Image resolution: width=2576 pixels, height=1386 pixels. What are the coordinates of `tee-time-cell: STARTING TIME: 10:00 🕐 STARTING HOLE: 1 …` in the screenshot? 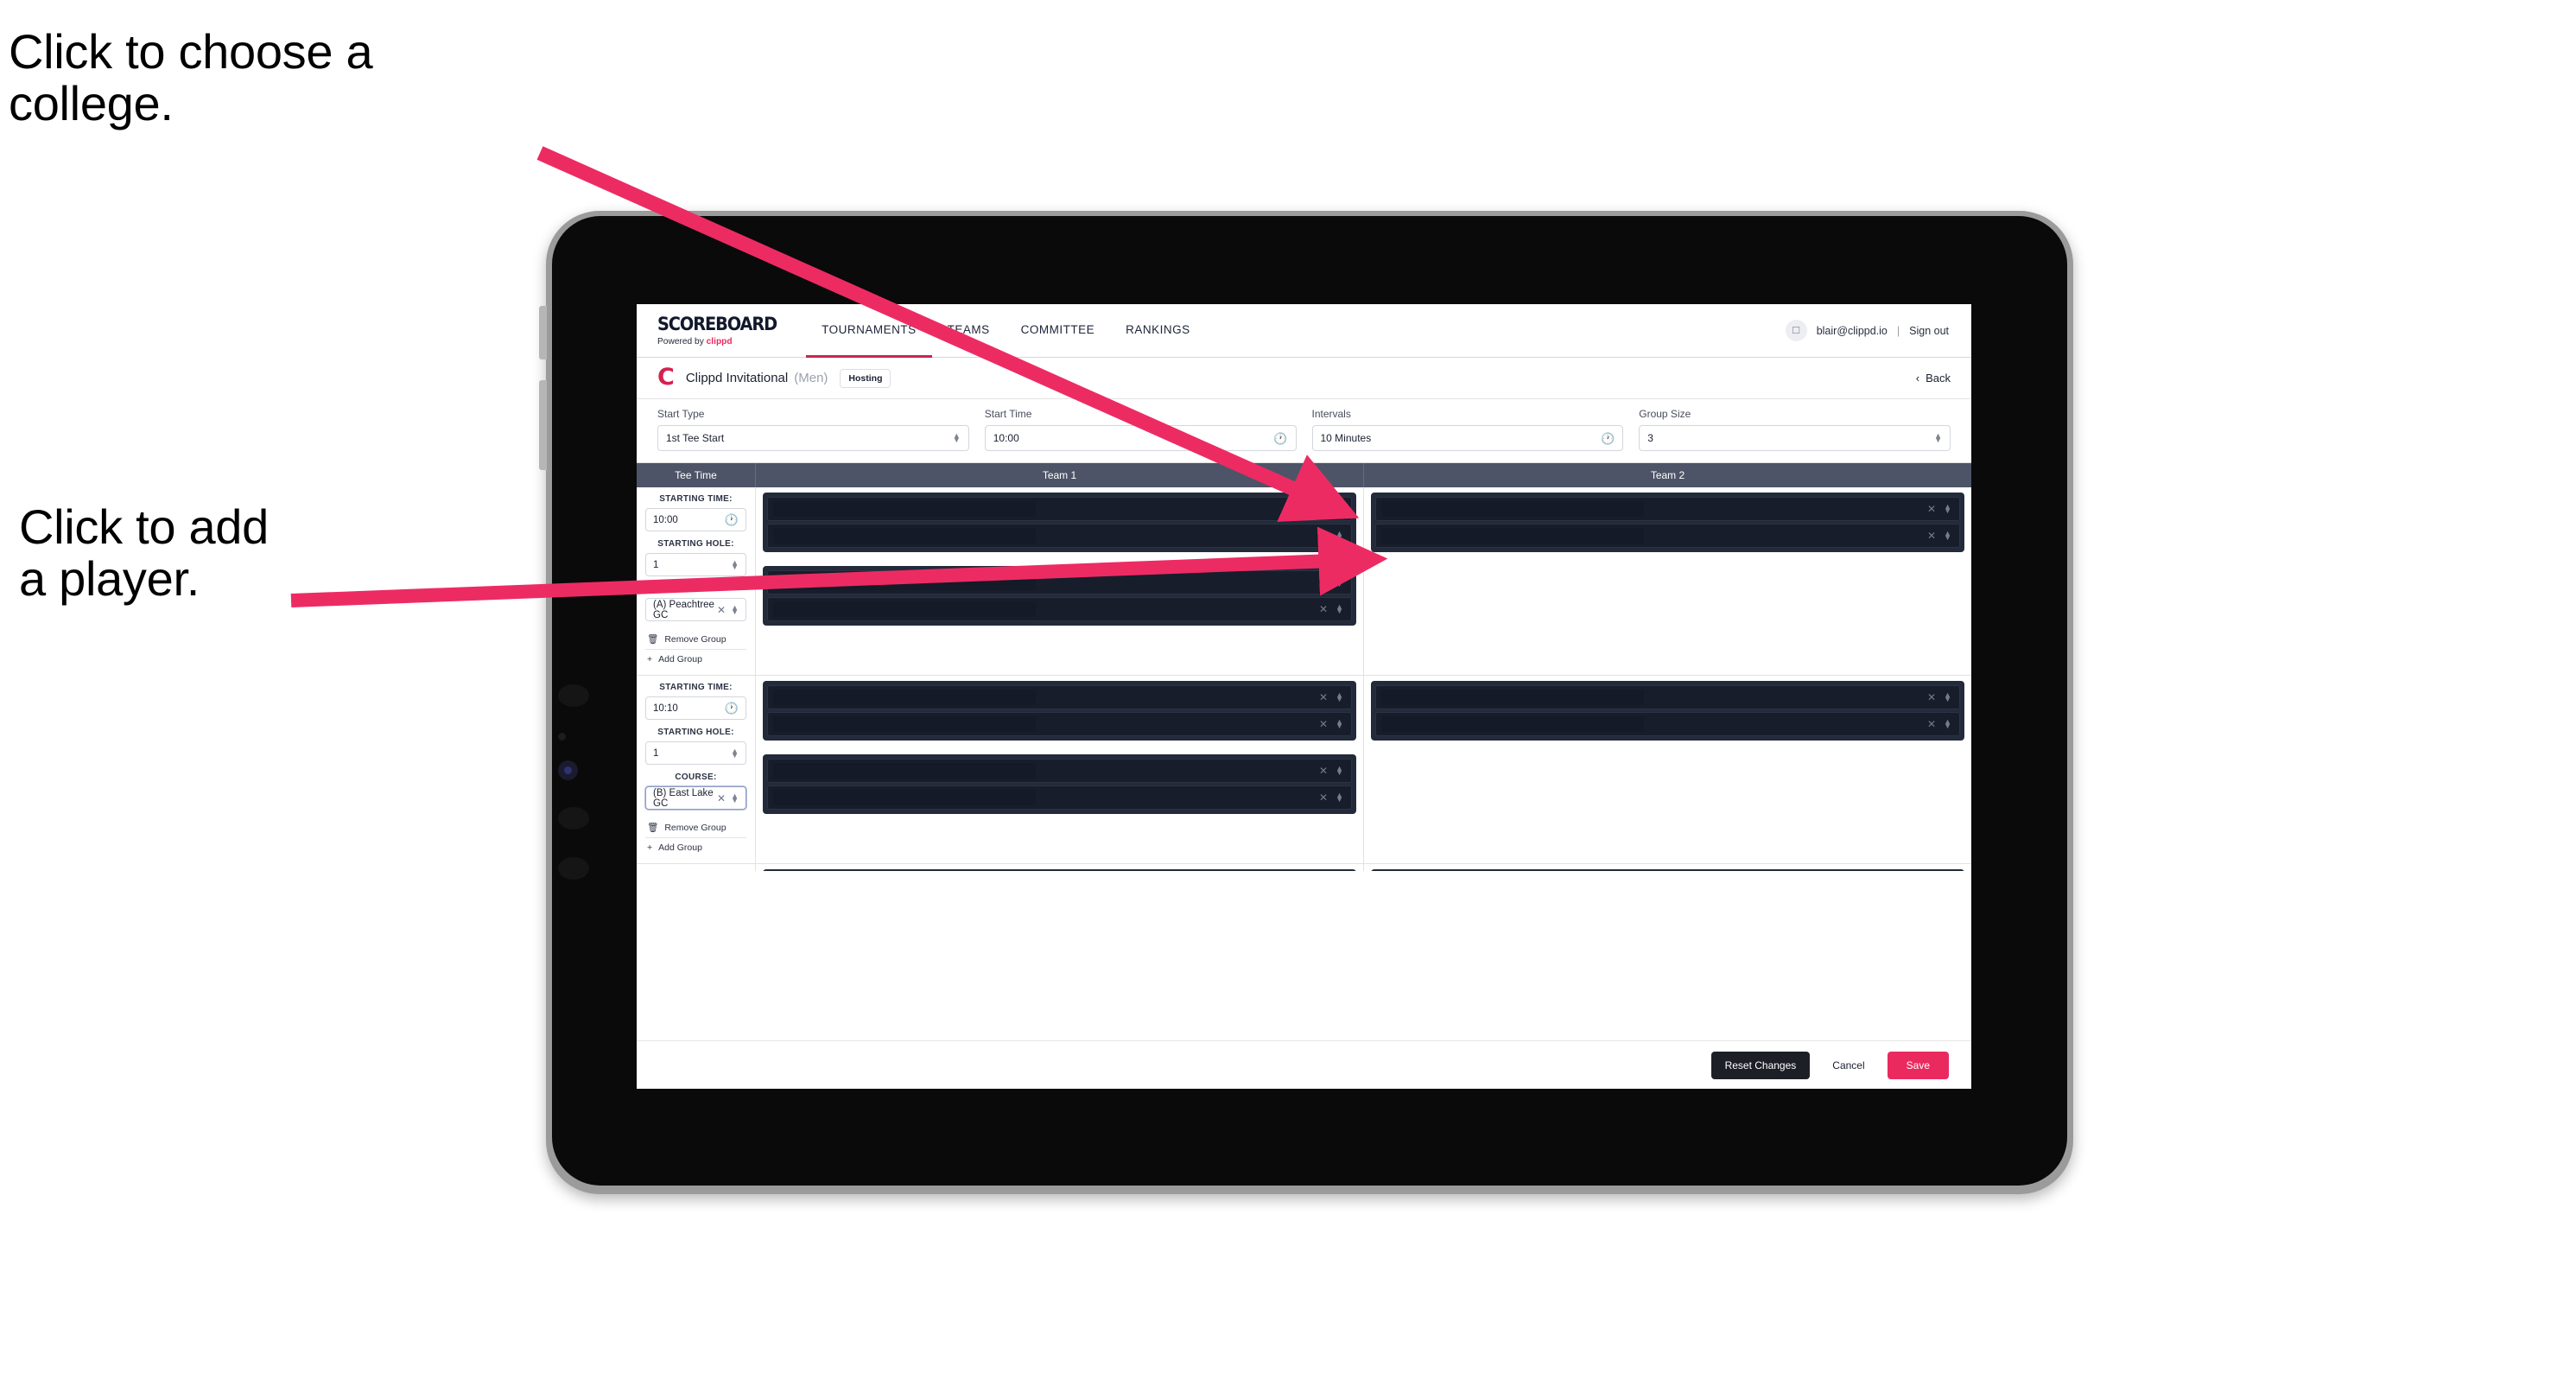 It's located at (696, 581).